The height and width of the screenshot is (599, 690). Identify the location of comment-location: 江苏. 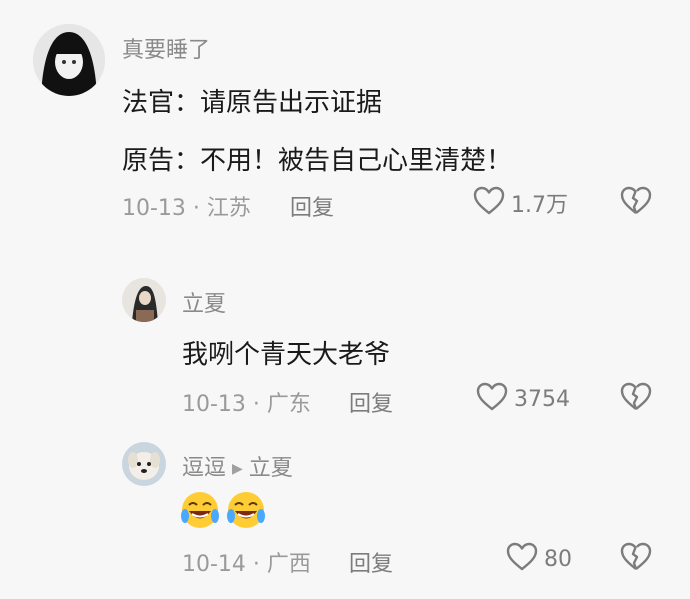
(228, 208).